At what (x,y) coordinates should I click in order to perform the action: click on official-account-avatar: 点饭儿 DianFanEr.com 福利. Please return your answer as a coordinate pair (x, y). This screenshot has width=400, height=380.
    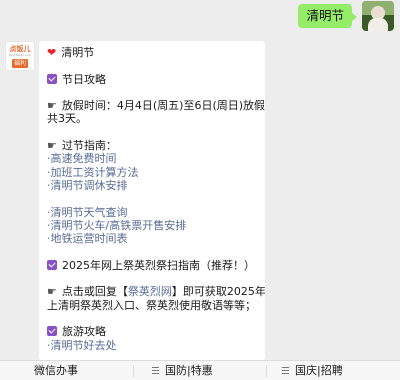
    Looking at the image, I should click on (20, 56).